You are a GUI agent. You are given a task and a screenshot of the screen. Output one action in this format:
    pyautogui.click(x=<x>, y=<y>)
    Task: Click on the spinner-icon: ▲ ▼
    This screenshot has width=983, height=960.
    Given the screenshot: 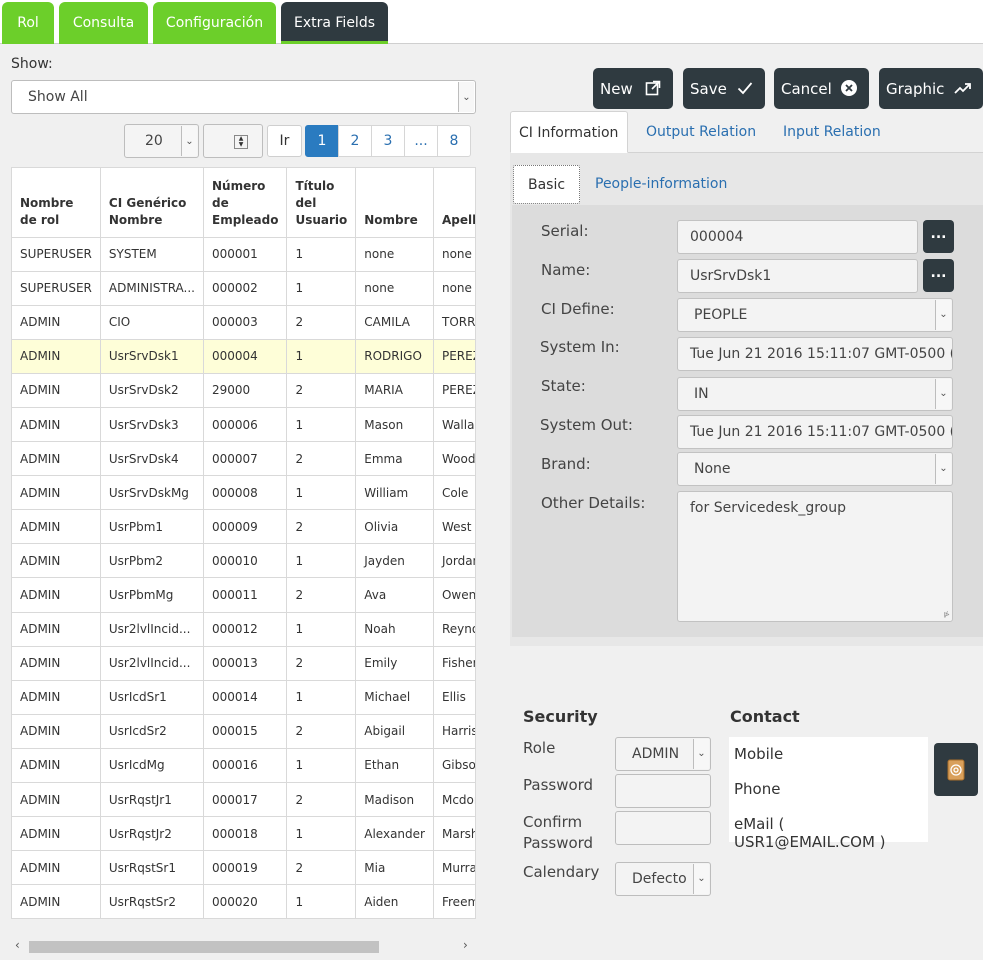 What is the action you would take?
    pyautogui.click(x=241, y=142)
    